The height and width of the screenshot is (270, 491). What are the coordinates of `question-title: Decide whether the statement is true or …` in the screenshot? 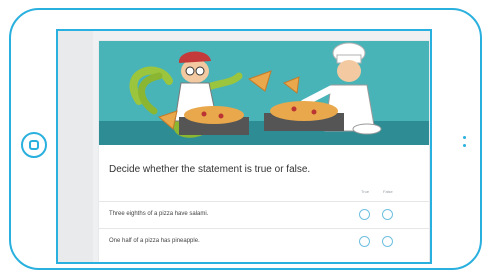 It's located at (210, 169).